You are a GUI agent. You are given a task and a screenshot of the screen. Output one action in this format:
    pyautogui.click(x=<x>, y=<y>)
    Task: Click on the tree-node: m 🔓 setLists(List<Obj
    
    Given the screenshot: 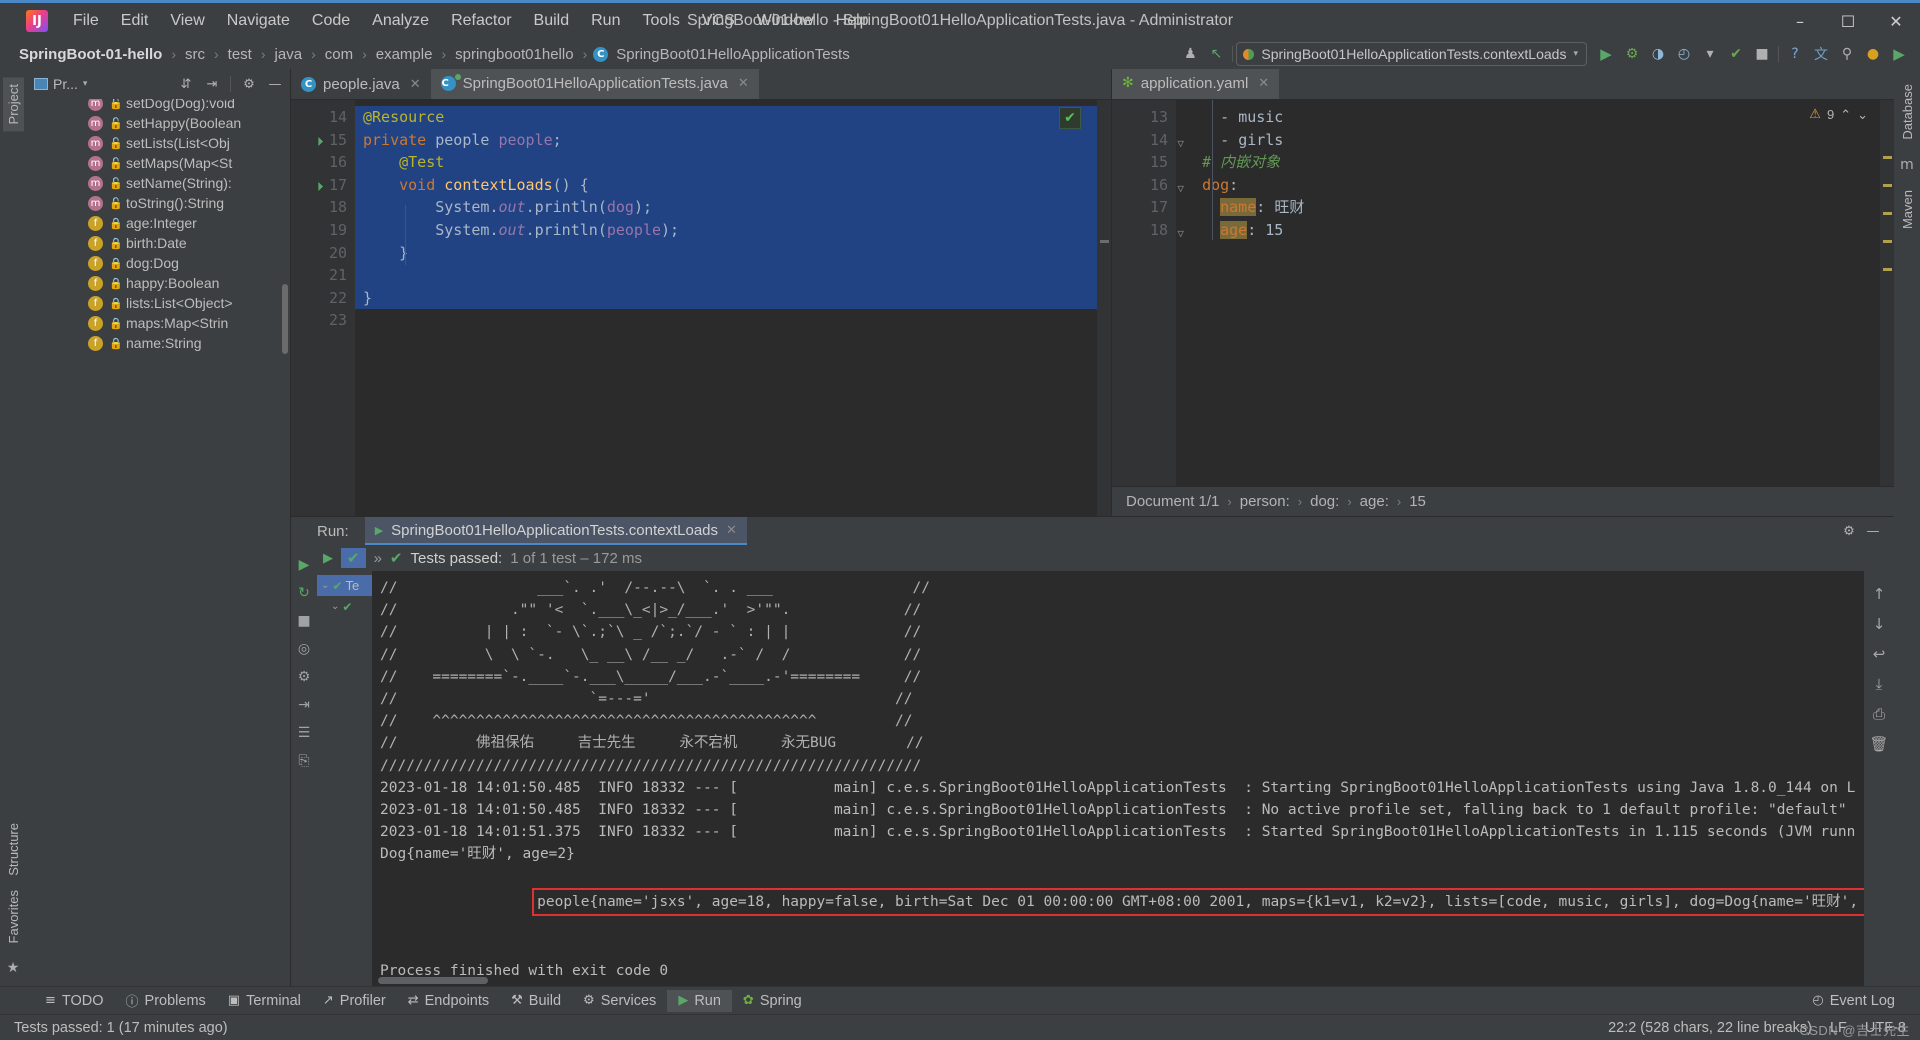 What is the action you would take?
    pyautogui.click(x=158, y=143)
    